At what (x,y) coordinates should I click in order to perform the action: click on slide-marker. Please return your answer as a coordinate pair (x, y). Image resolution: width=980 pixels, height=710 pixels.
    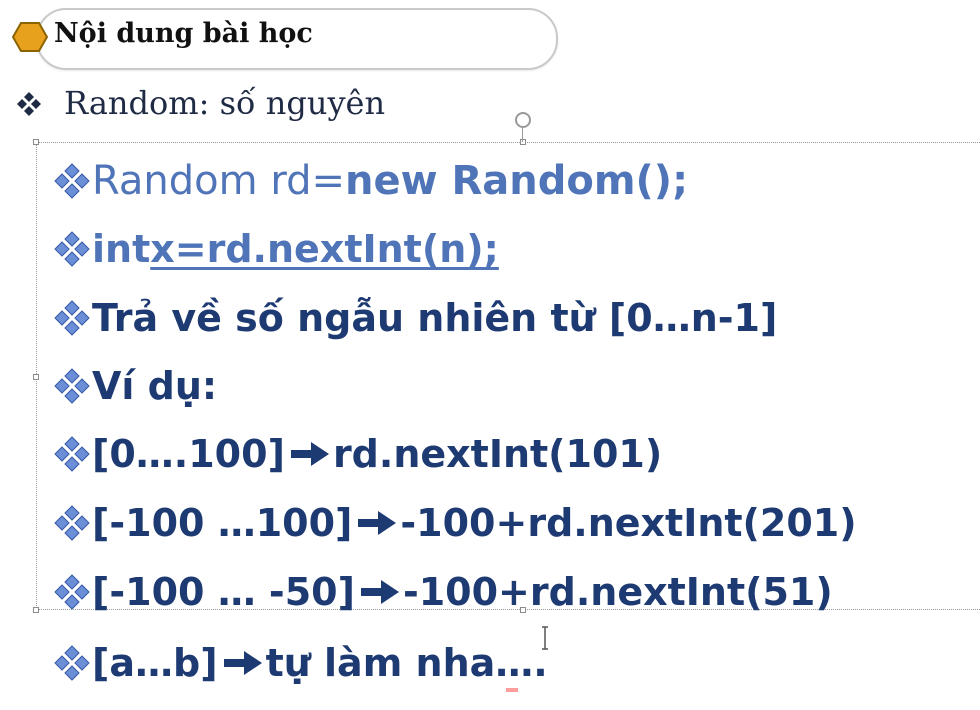
    Looking at the image, I should click on (512, 690).